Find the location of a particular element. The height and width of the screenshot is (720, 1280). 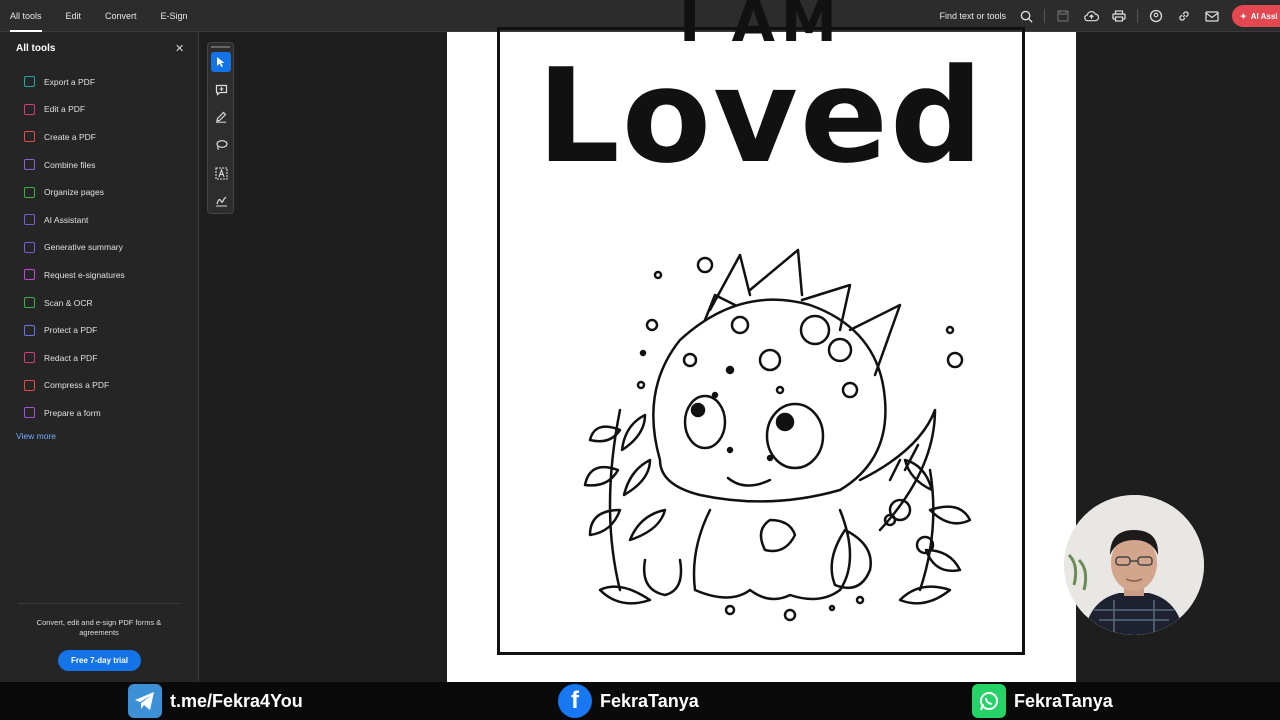

tool-label: Compress a PDF is located at coordinates (77, 385).